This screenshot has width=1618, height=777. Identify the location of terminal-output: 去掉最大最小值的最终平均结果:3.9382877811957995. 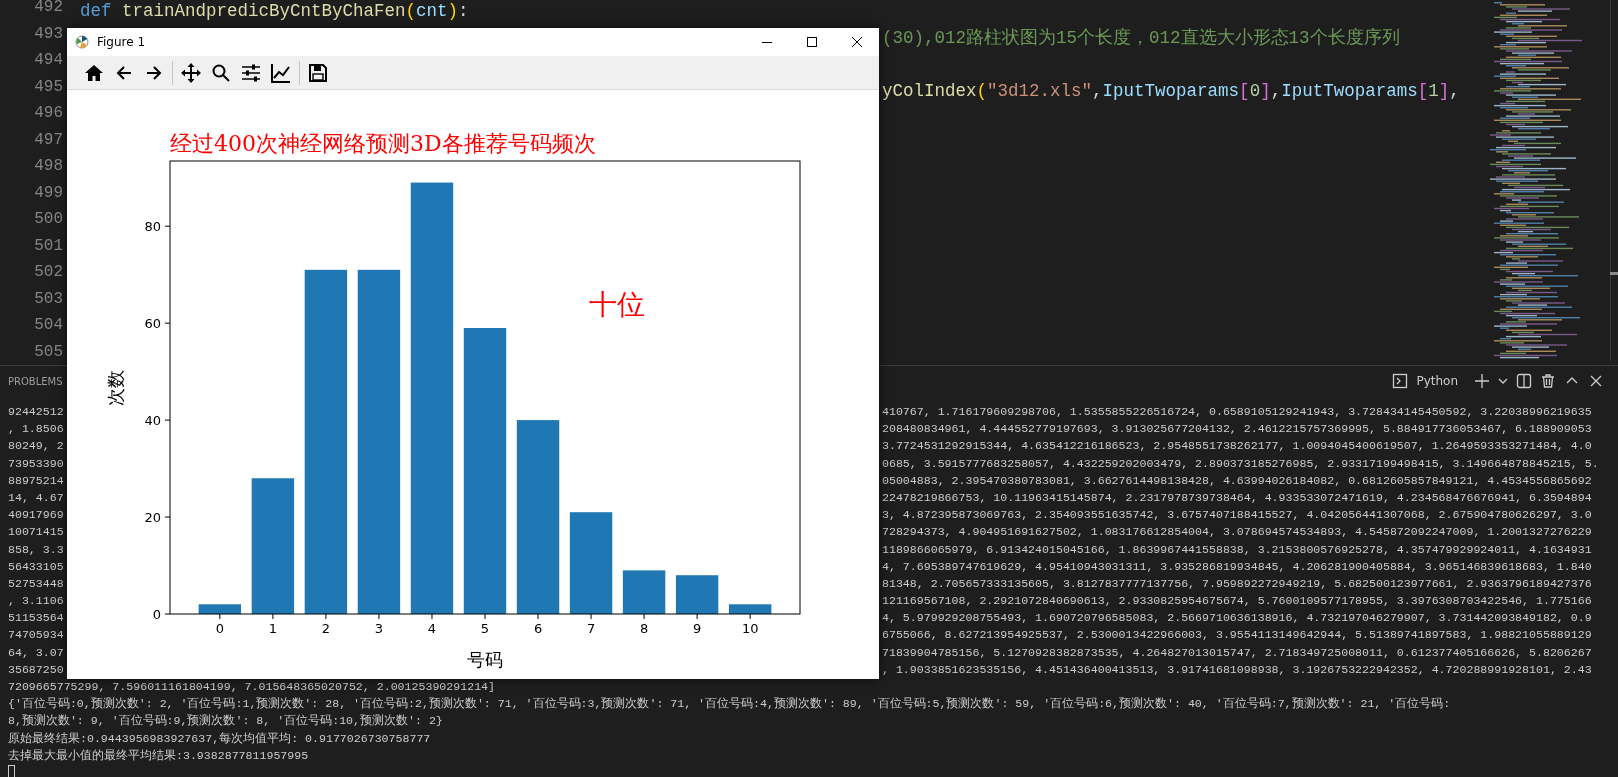
(158, 755).